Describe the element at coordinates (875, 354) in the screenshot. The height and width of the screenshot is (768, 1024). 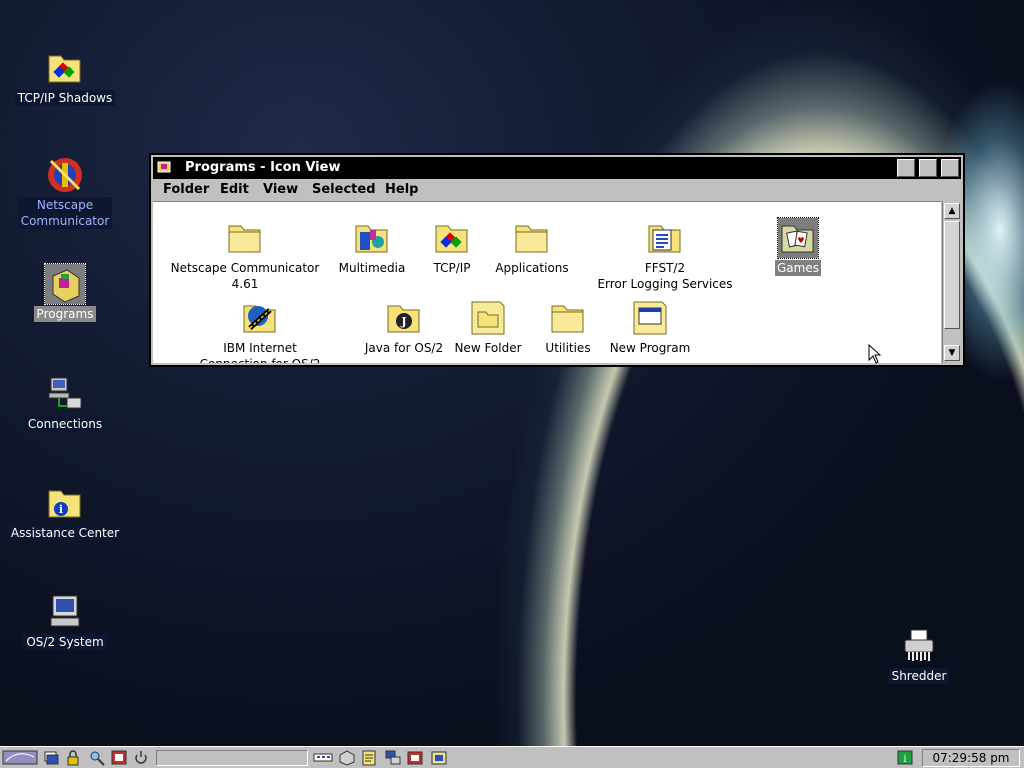
I see `mouse-cursor-icon` at that location.